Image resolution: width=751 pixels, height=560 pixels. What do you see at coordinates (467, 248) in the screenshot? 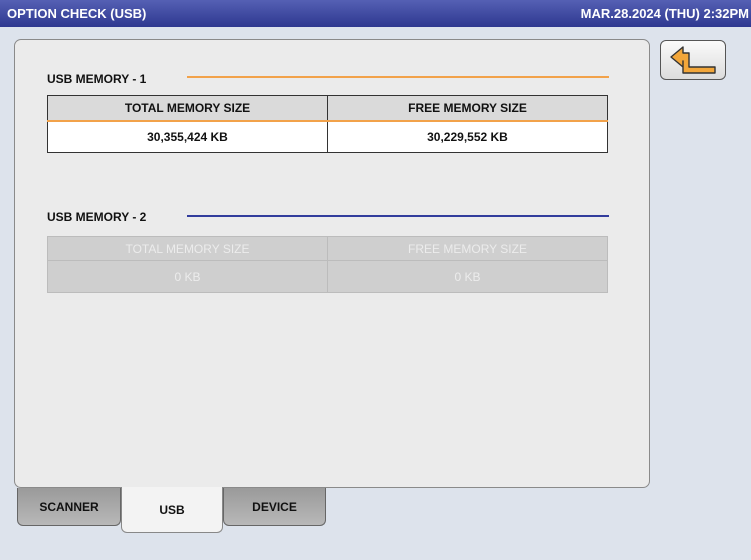
I see `usb2-free-header: FREE MEMORY SIZE` at bounding box center [467, 248].